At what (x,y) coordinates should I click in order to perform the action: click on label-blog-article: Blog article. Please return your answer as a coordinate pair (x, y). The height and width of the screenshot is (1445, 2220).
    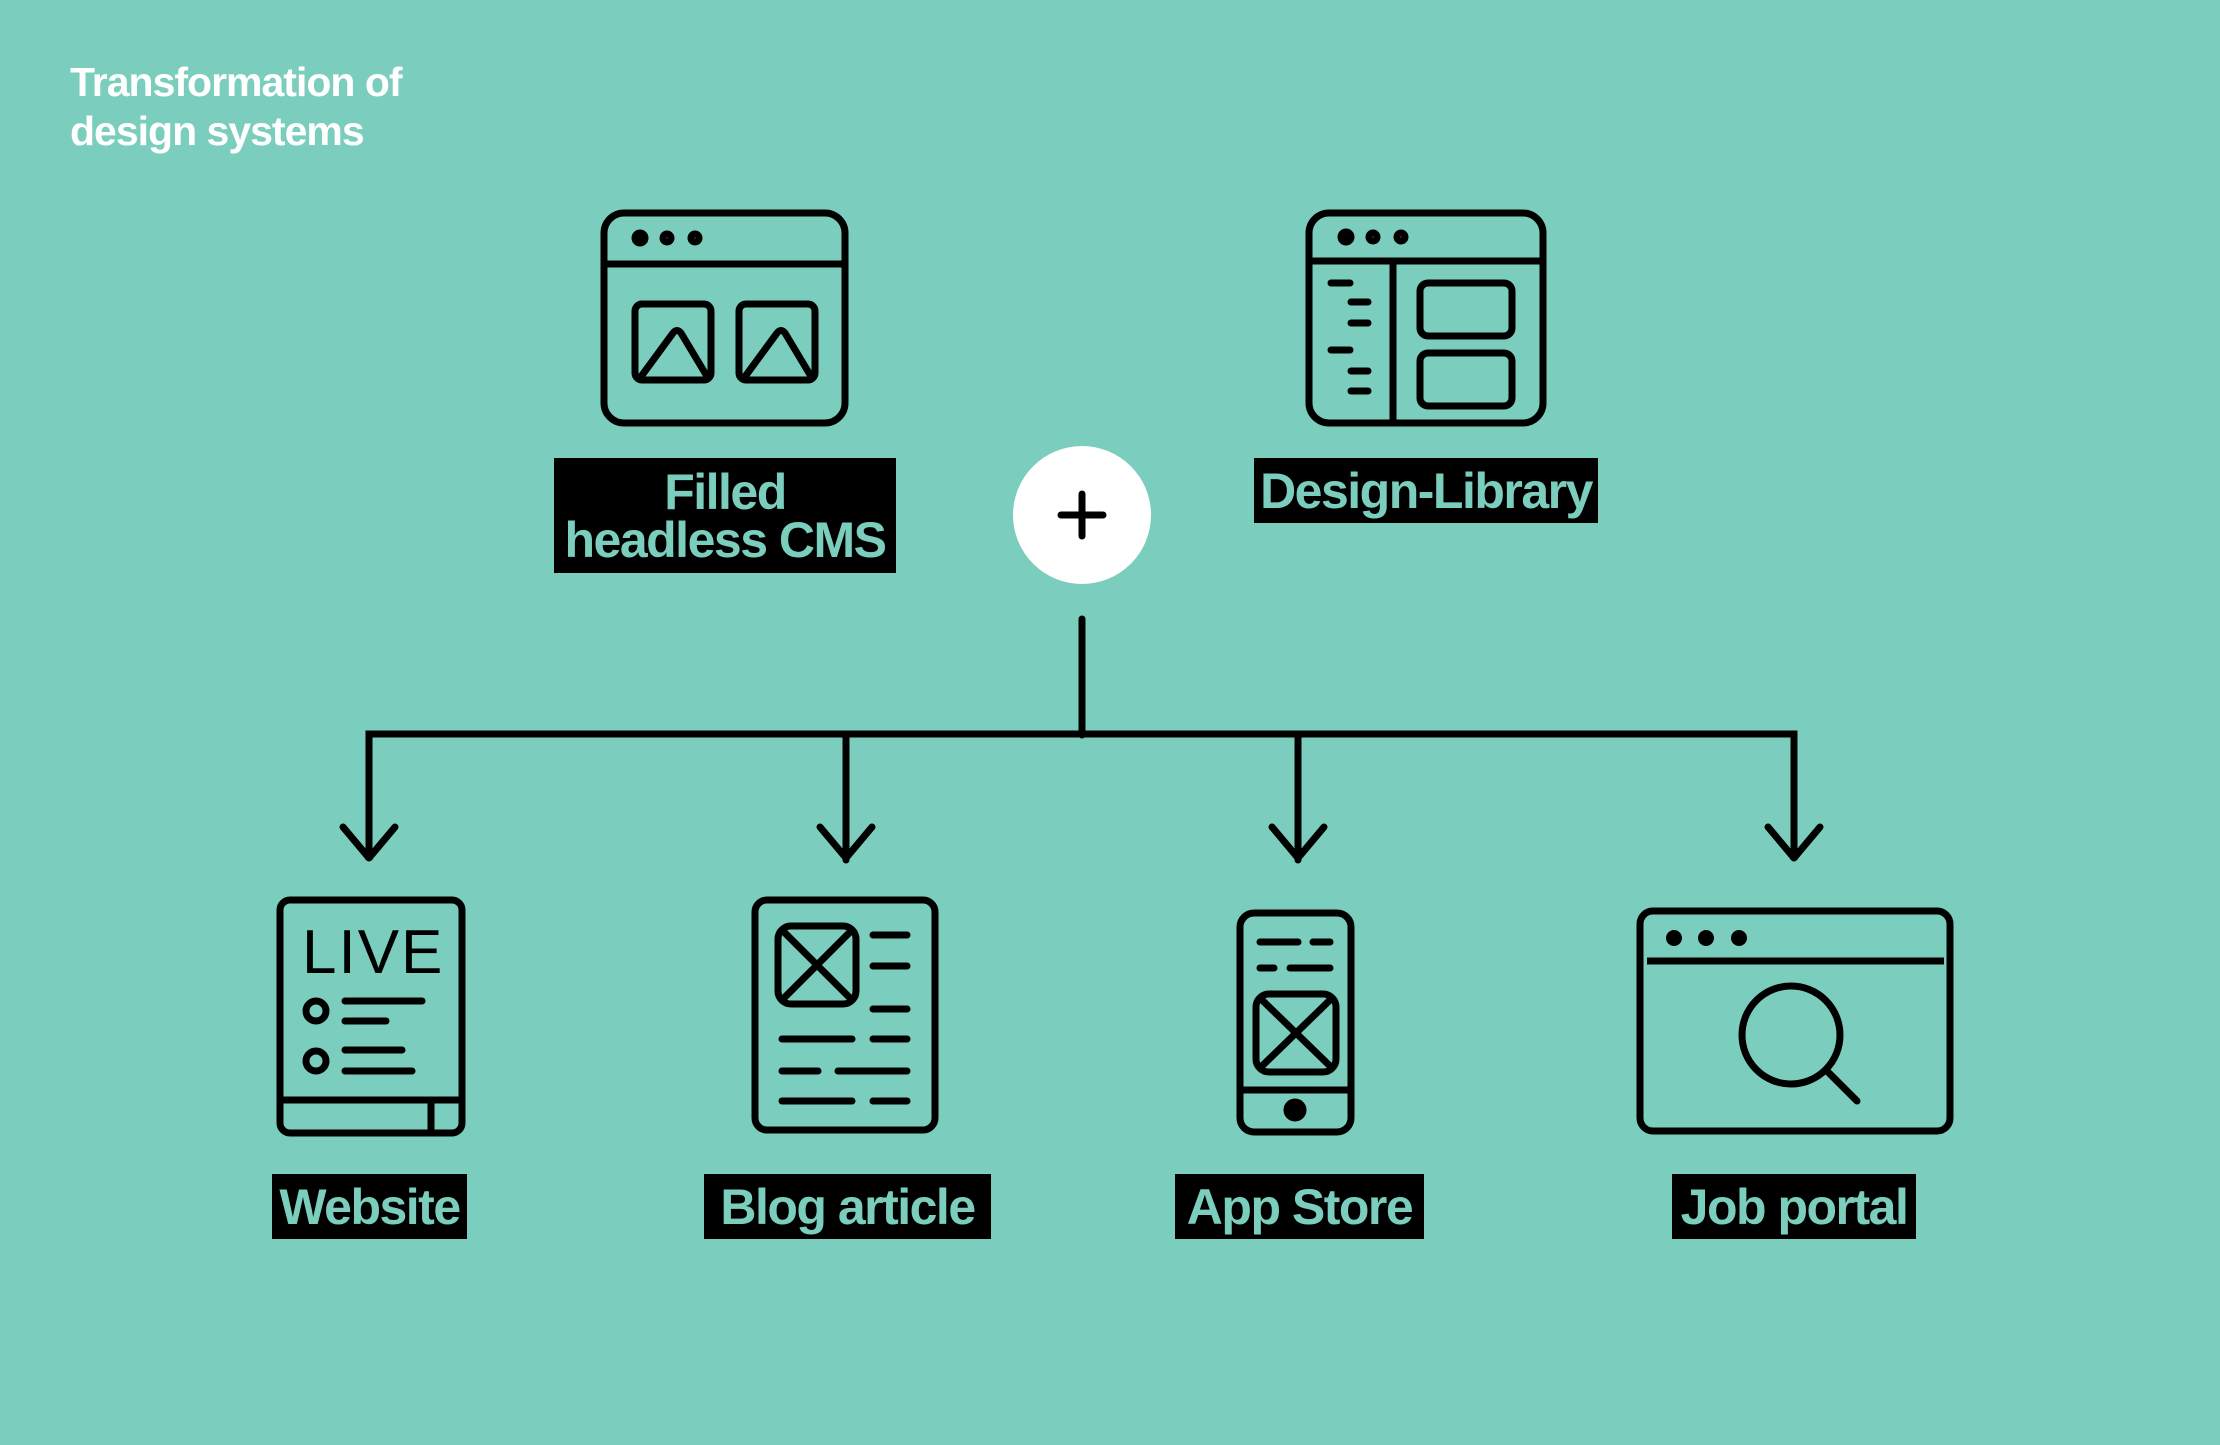
    Looking at the image, I should click on (847, 1206).